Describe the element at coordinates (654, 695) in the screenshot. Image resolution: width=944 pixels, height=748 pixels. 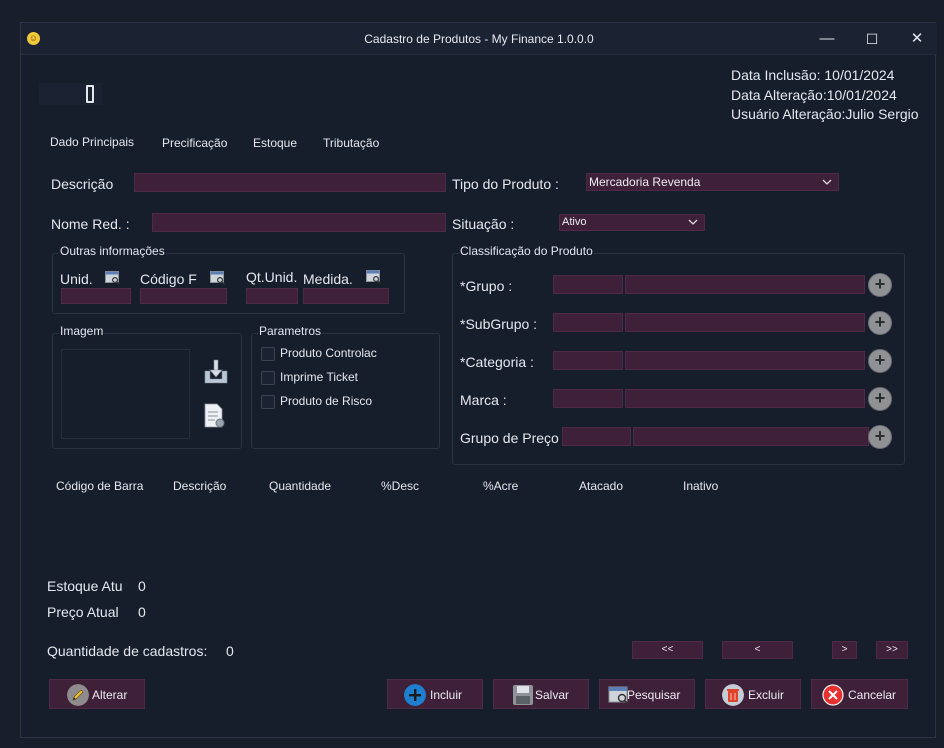
I see `pesquisar-label: Pesquisar` at that location.